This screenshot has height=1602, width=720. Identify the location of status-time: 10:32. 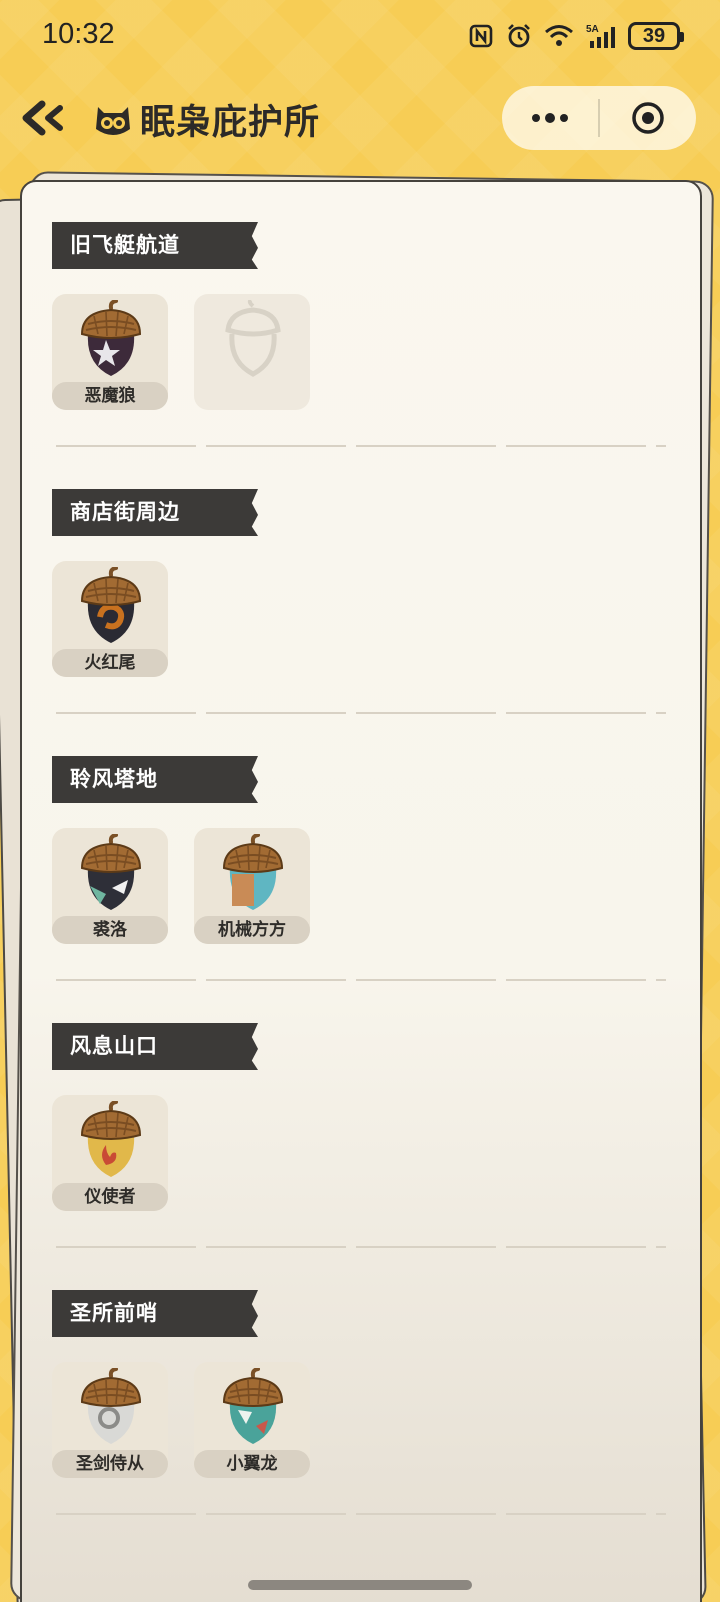
(78, 34).